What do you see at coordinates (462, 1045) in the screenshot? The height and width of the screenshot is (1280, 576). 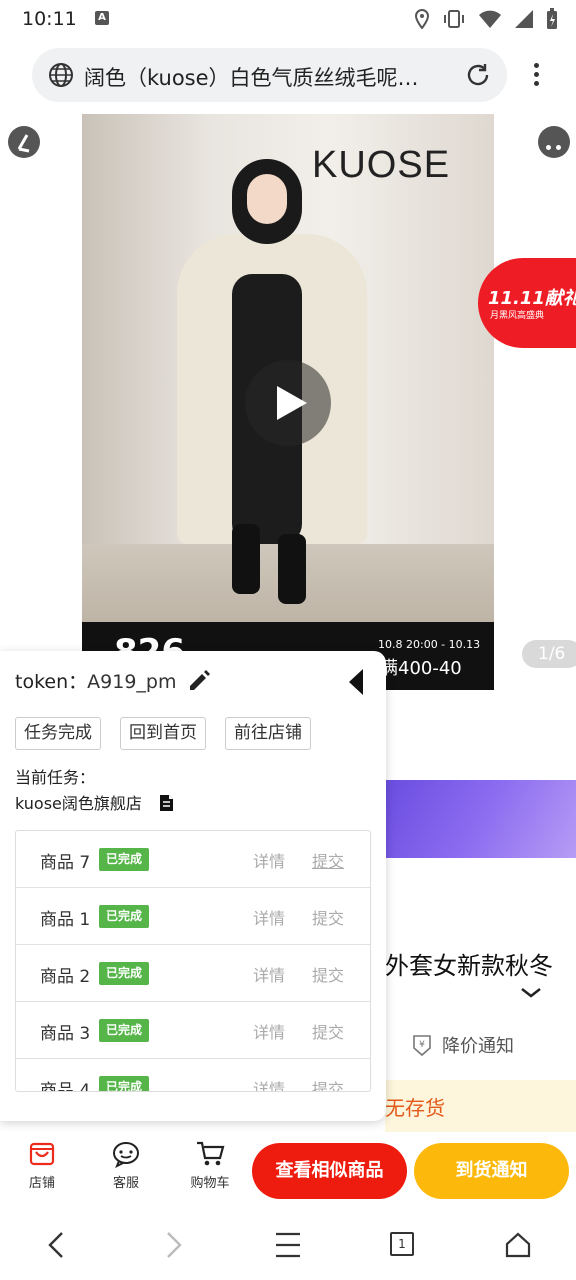 I see `price-notify-button: ¥ 降价通知` at bounding box center [462, 1045].